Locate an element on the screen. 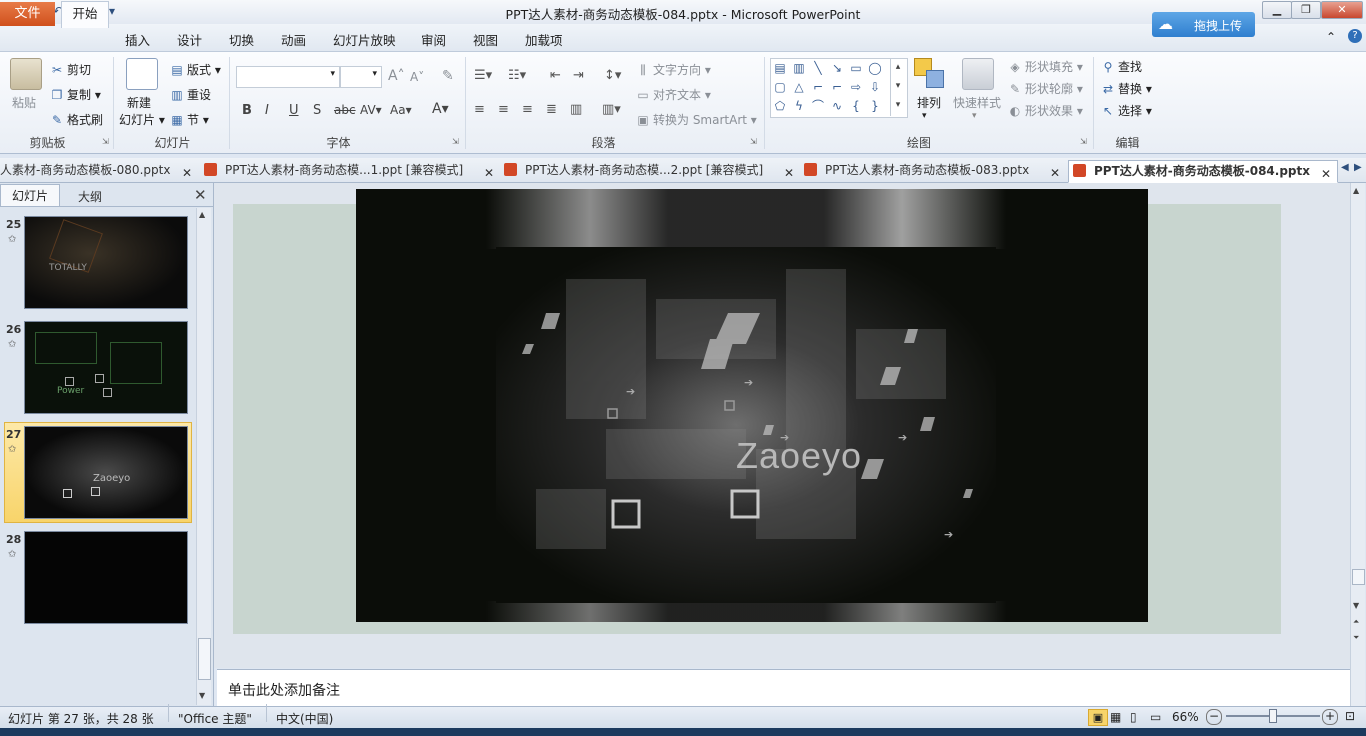  help-icon: ? is located at coordinates (1355, 36).